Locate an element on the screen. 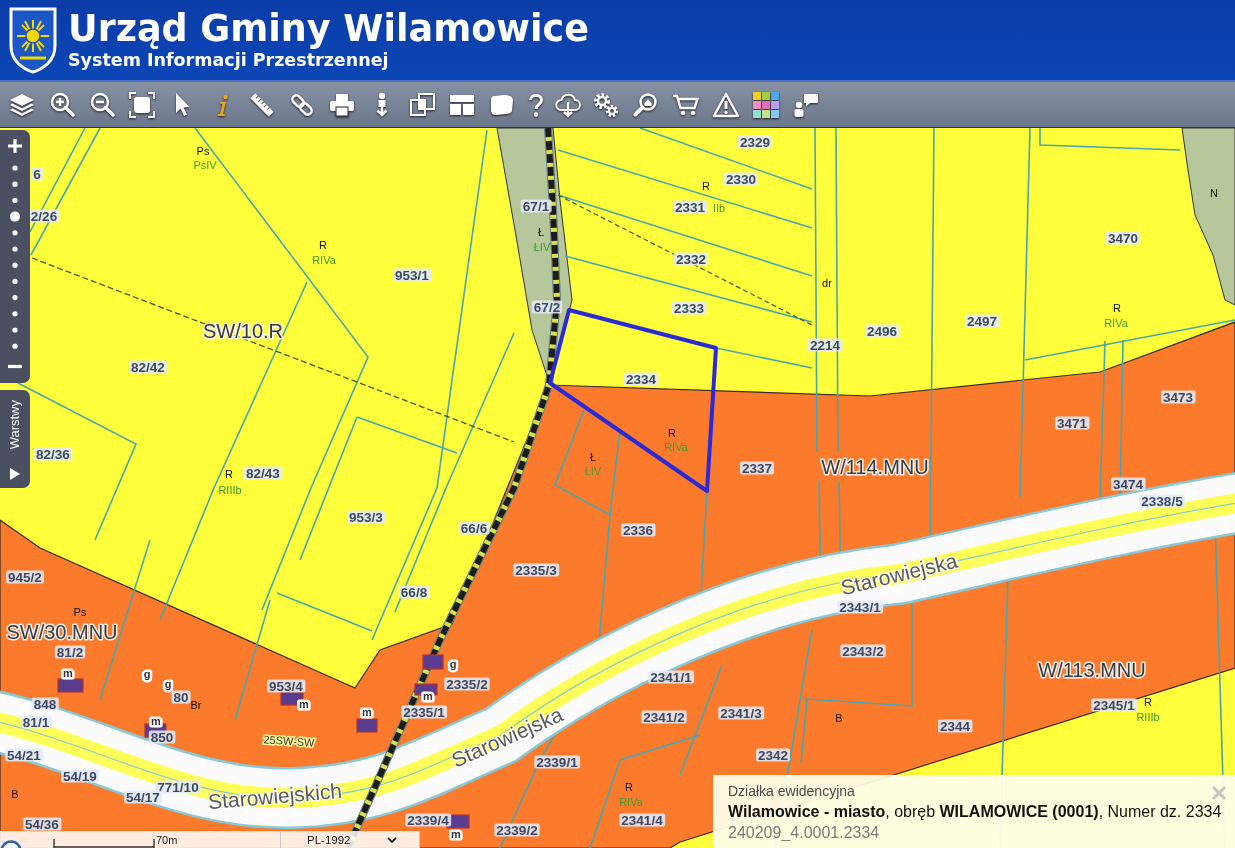 This screenshot has width=1235, height=848. full-extent-icon is located at coordinates (142, 104).